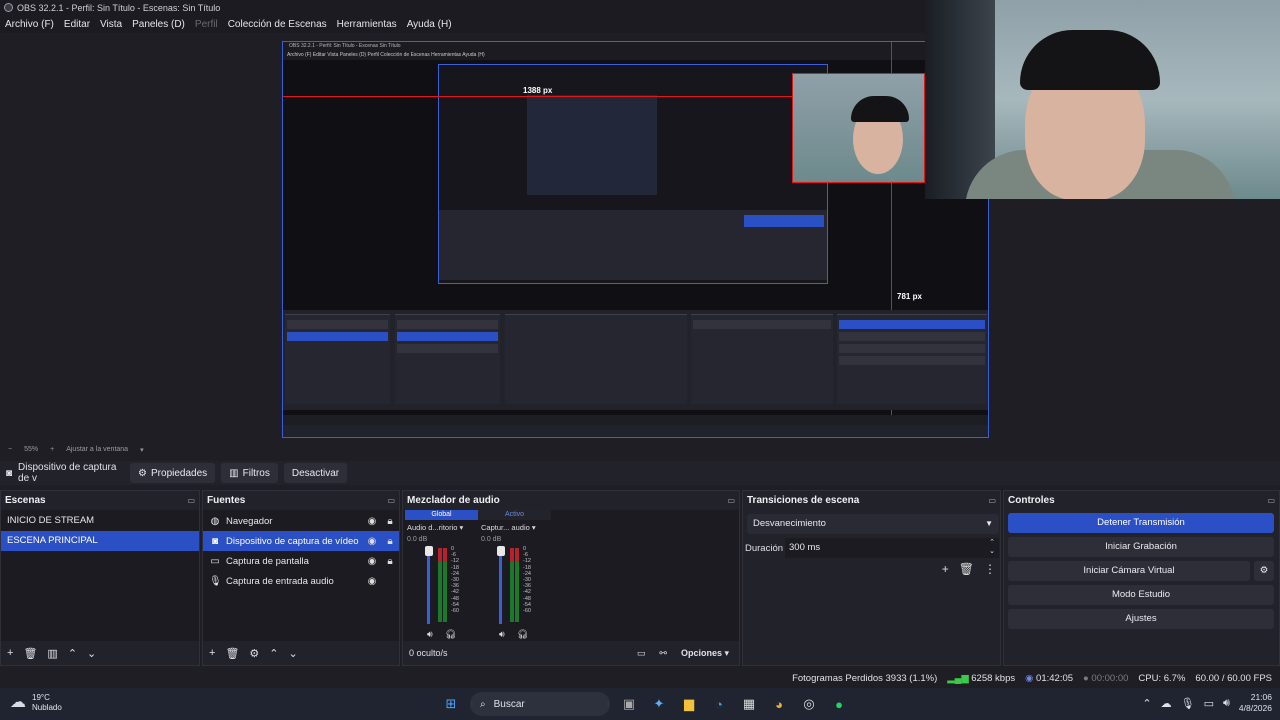 This screenshot has width=1280, height=720. What do you see at coordinates (1129, 571) in the screenshot?
I see `virtual-camera-button: Iniciar Cámara Virtual` at bounding box center [1129, 571].